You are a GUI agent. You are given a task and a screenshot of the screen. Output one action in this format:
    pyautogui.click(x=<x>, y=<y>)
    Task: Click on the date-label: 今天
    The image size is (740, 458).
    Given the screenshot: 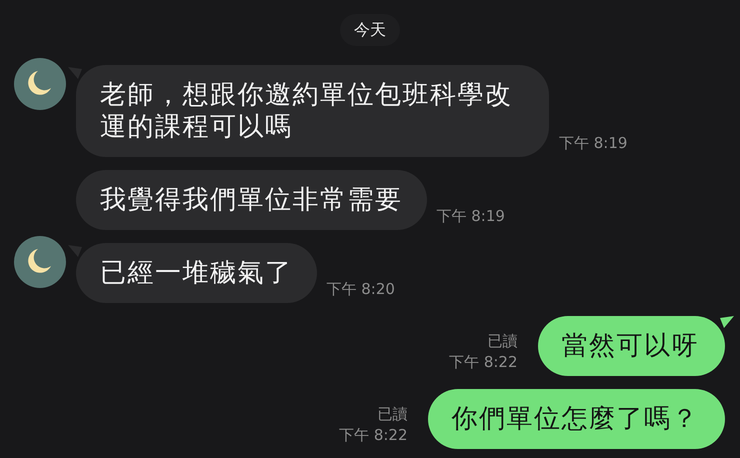 What is the action you would take?
    pyautogui.click(x=370, y=30)
    